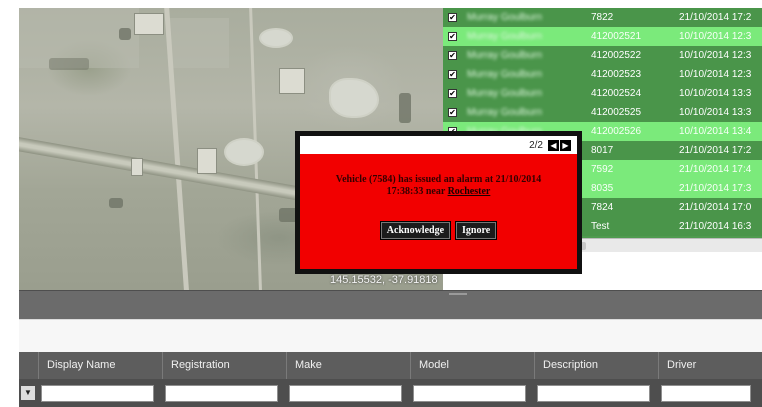  Describe the element at coordinates (469, 191) in the screenshot. I see `alert-location-link: Rochester` at that location.